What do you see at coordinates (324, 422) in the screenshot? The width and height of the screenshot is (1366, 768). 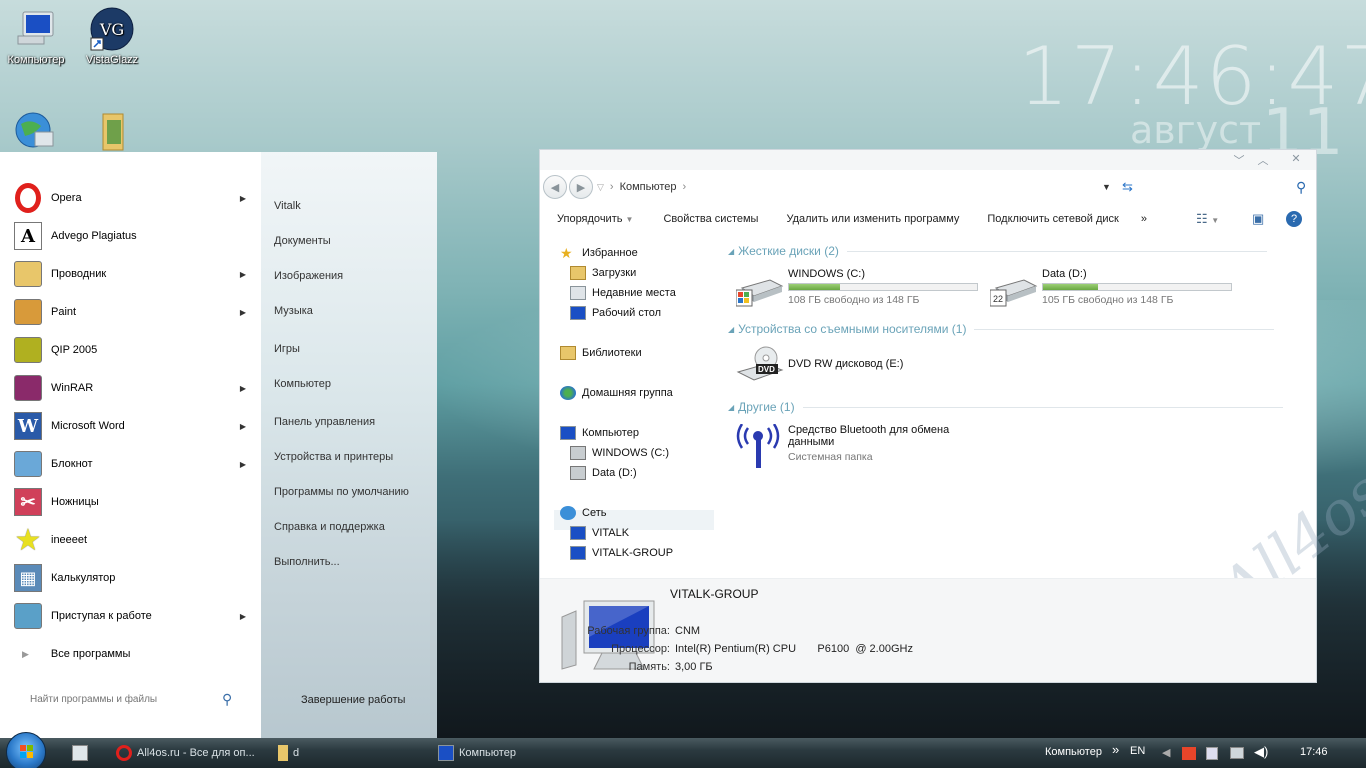 I see `start-menu-place: Панель управления` at bounding box center [324, 422].